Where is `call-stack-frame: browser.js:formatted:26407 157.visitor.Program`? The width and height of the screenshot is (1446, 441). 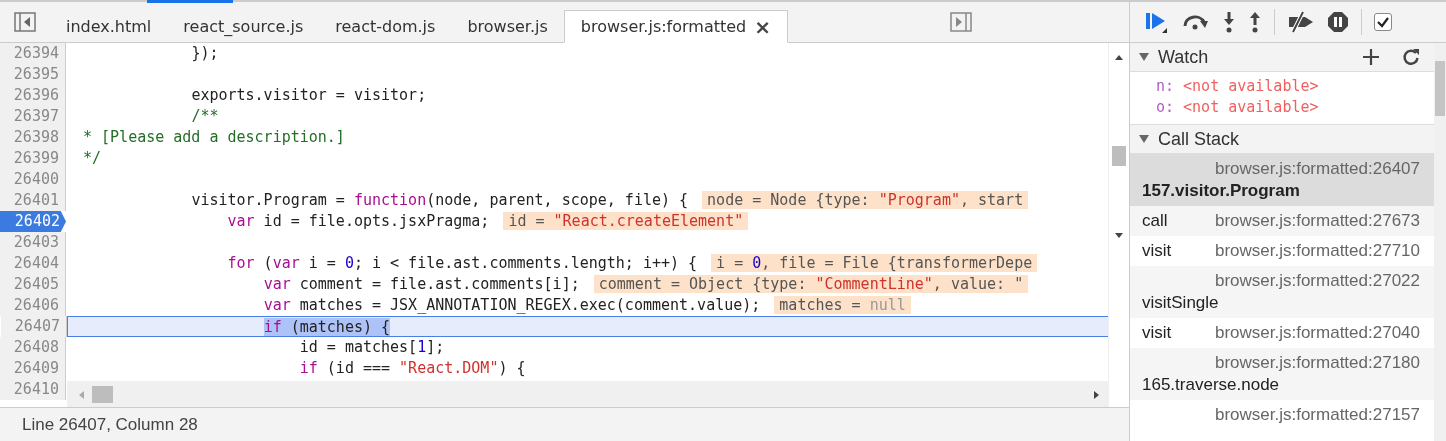
call-stack-frame: browser.js:formatted:26407 157.visitor.Program is located at coordinates (1282, 180).